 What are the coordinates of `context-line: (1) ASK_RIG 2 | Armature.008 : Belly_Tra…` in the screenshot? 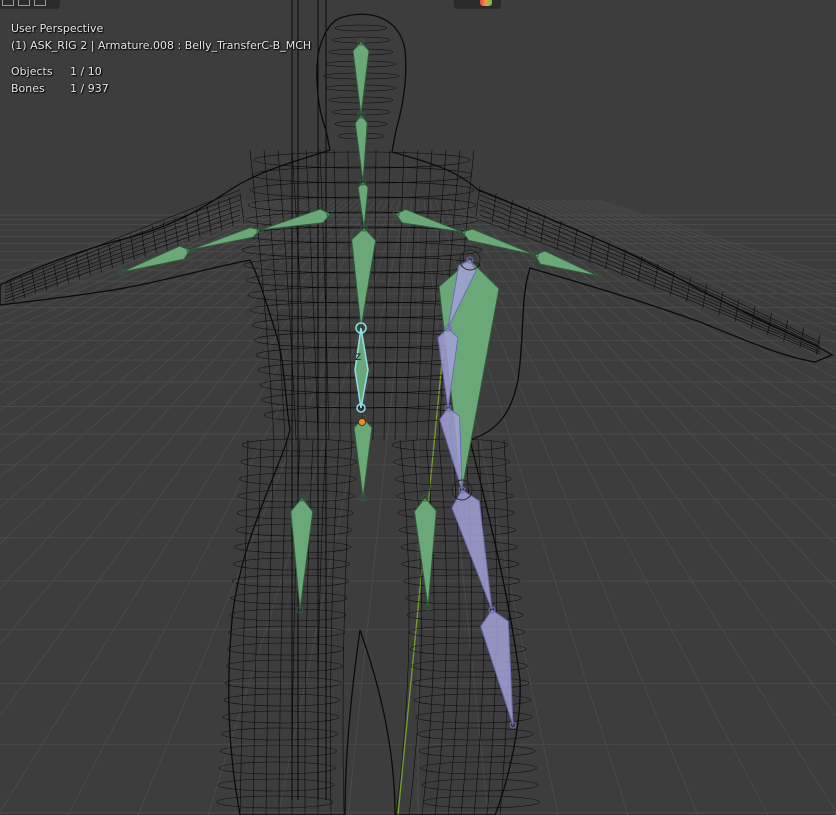 It's located at (161, 45).